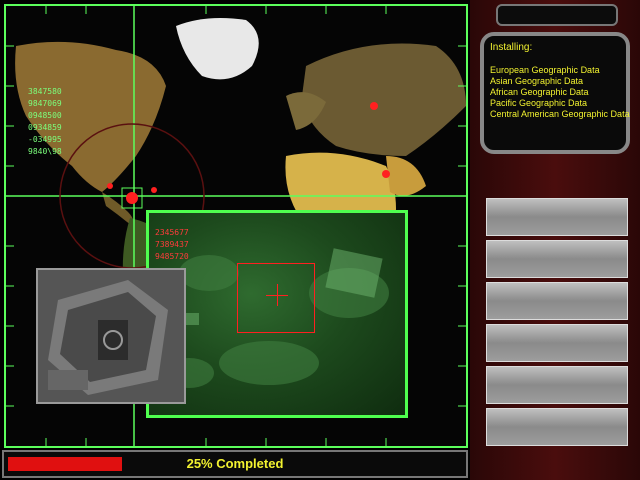  I want to click on panel-top-display, so click(557, 15).